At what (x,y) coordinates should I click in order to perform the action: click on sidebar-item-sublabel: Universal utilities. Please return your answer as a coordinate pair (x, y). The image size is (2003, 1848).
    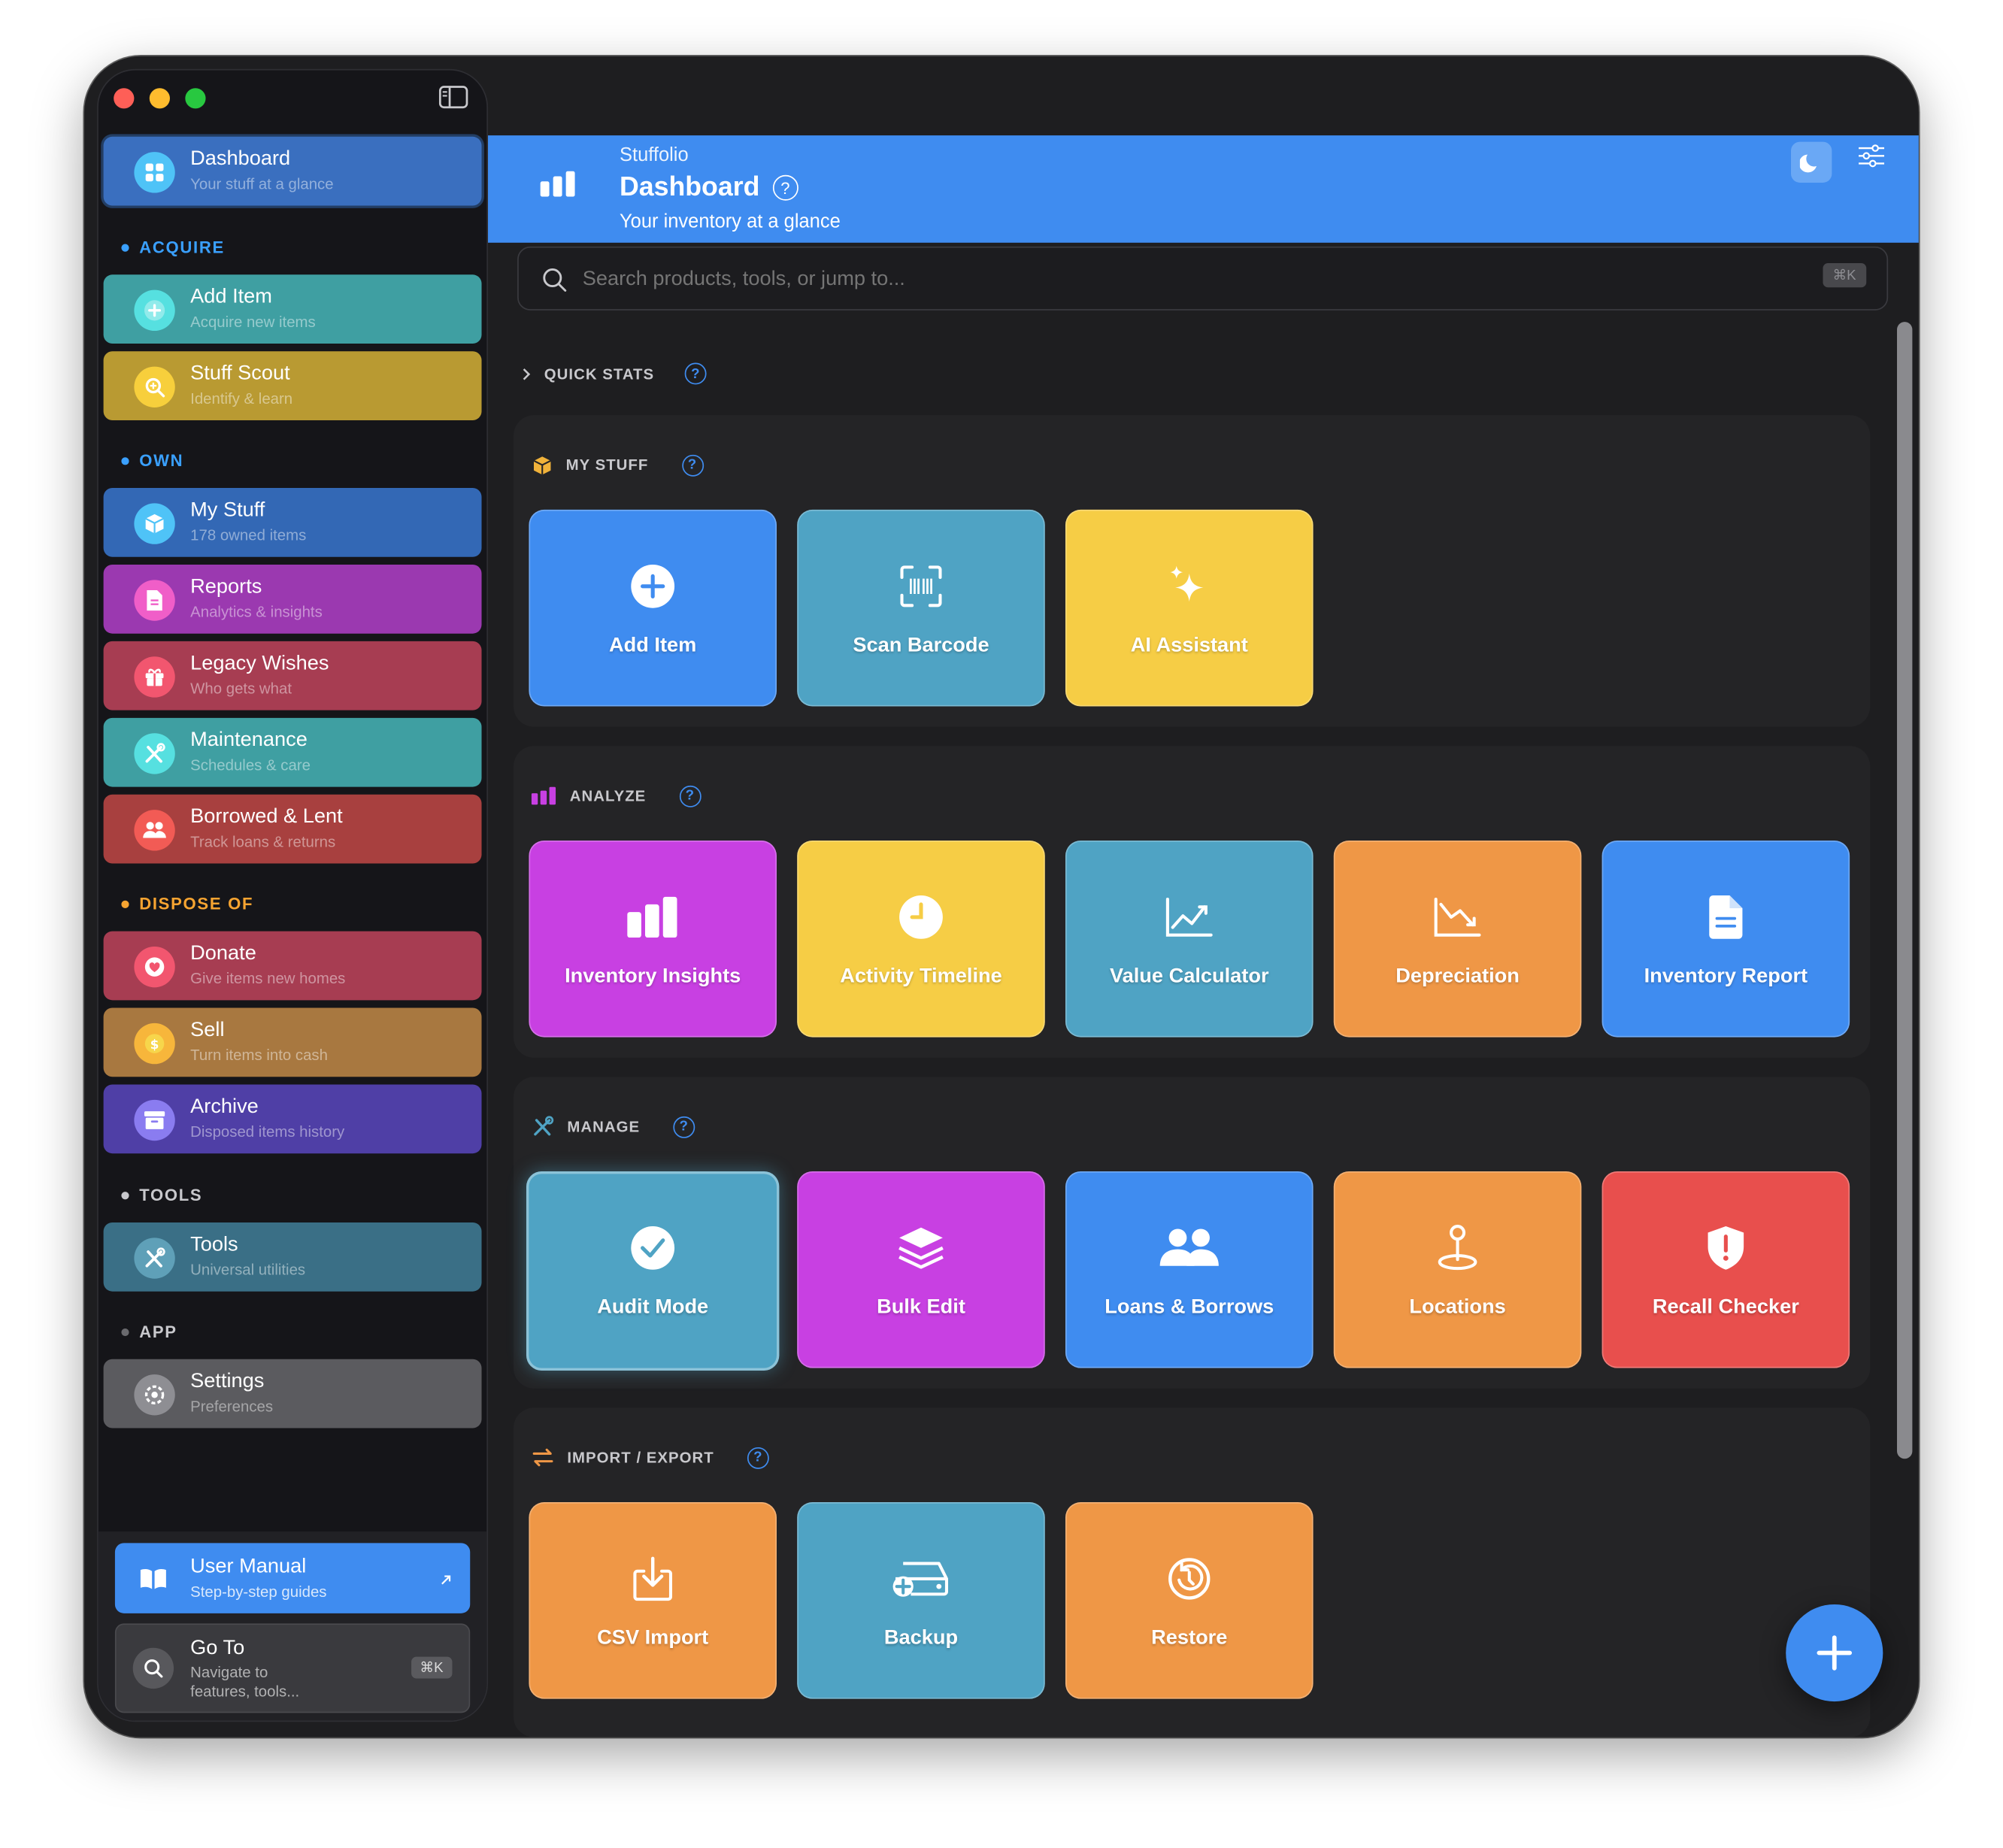
    Looking at the image, I should click on (248, 1269).